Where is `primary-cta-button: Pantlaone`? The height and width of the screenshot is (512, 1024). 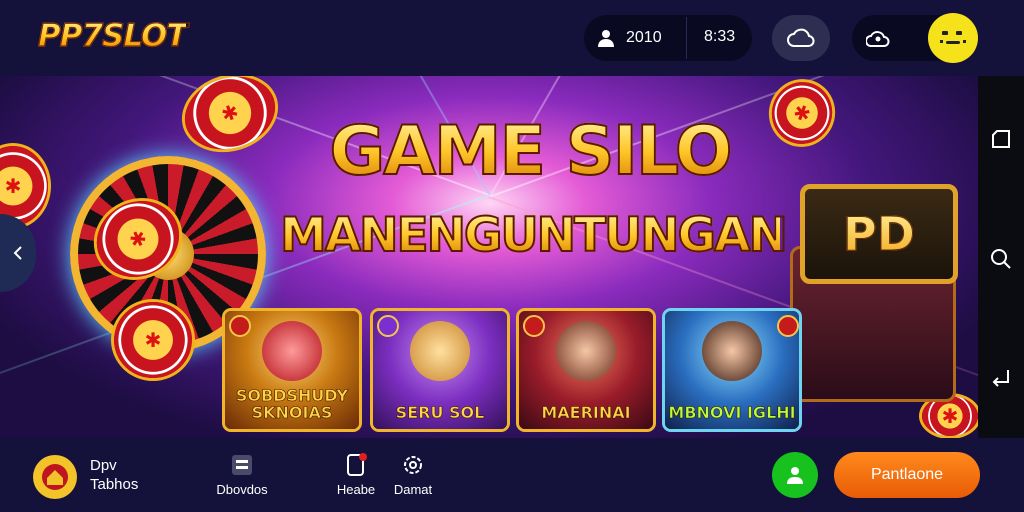 primary-cta-button: Pantlaone is located at coordinates (907, 475).